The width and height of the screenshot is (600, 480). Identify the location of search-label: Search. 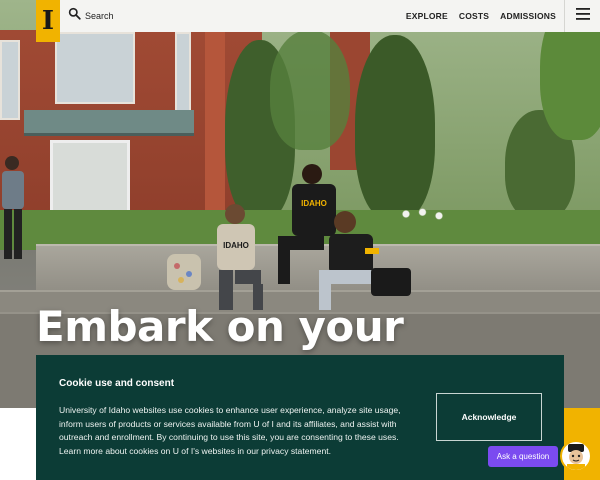
(99, 16).